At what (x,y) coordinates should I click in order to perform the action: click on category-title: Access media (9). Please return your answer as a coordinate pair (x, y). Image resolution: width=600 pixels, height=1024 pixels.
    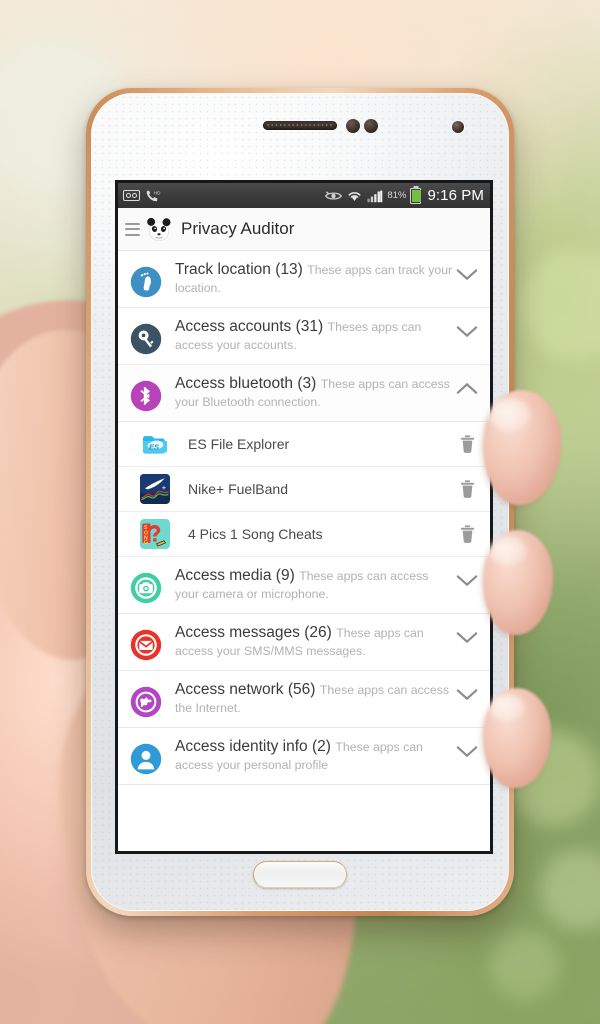
    Looking at the image, I should click on (235, 575).